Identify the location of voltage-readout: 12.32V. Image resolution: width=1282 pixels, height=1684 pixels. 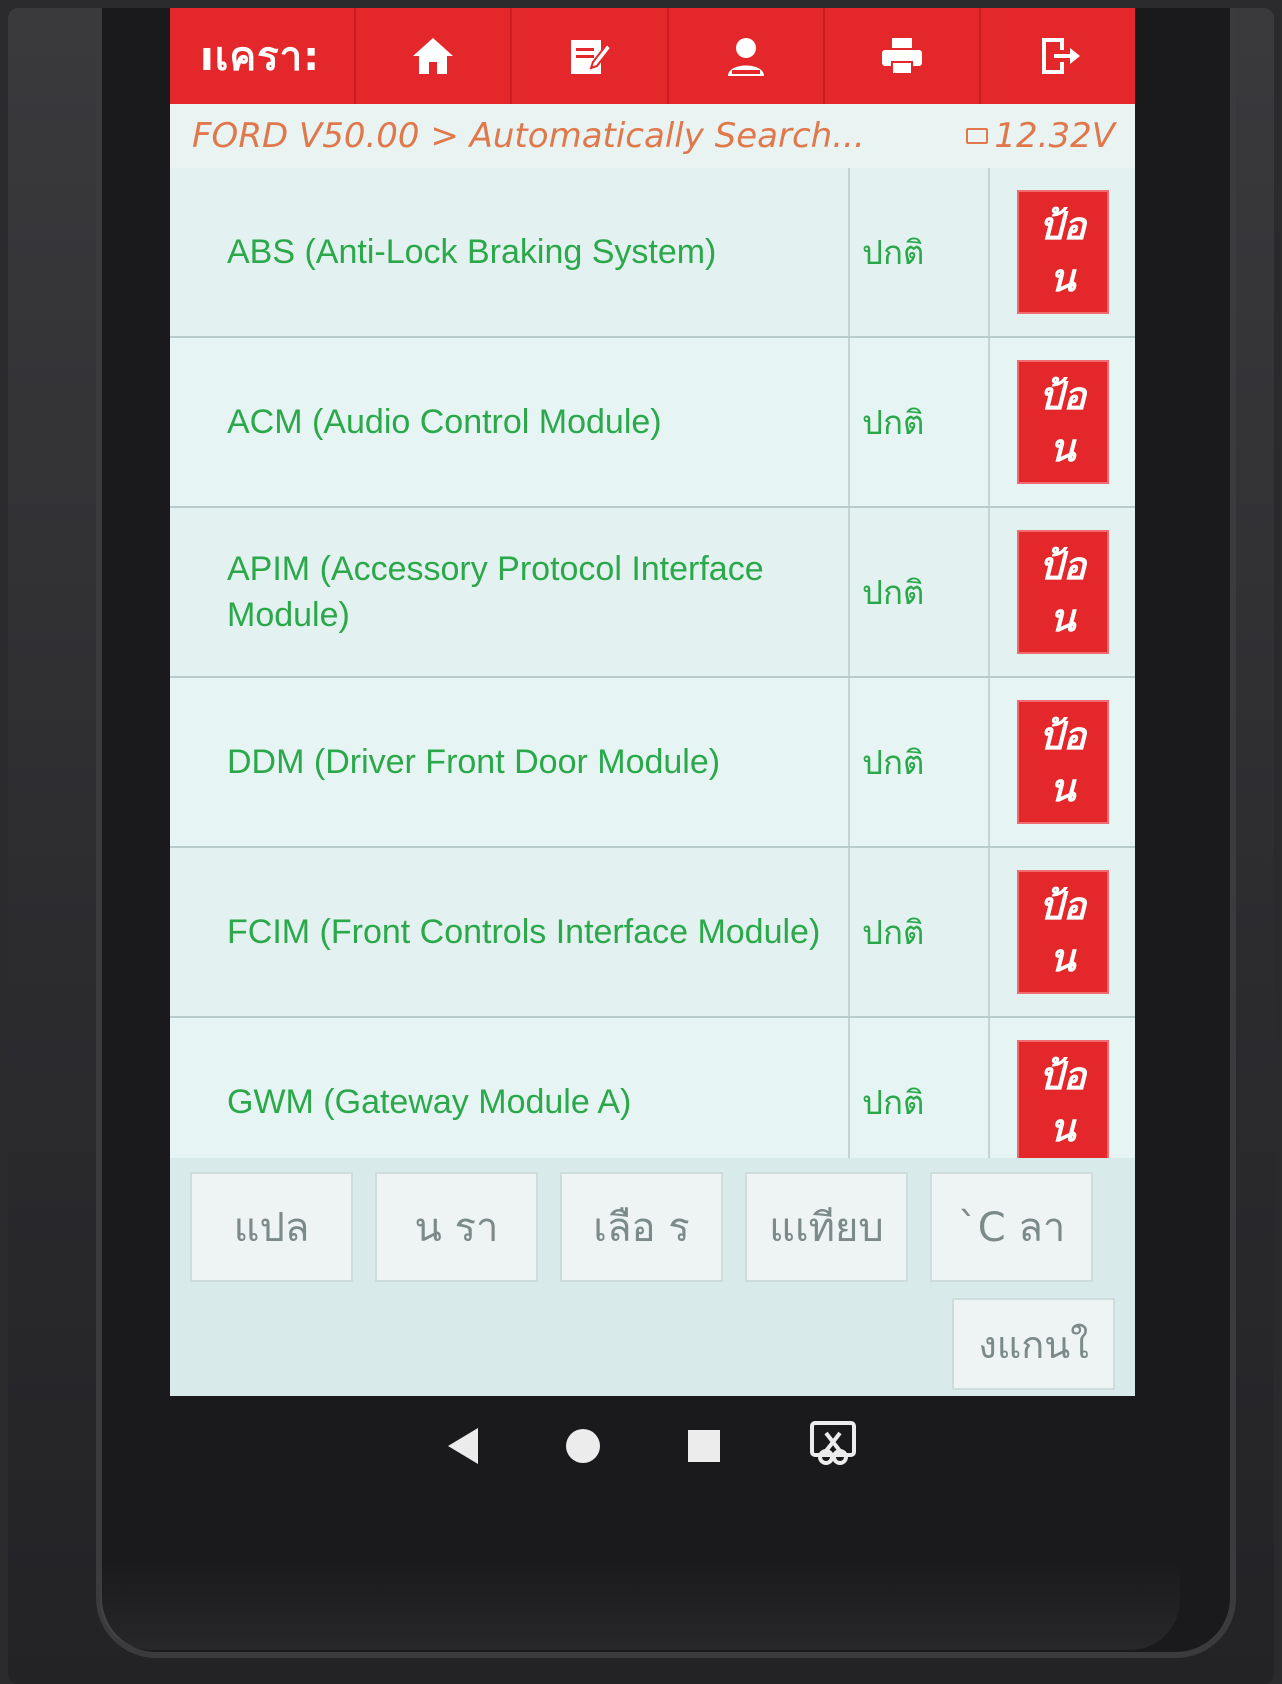
(1040, 136).